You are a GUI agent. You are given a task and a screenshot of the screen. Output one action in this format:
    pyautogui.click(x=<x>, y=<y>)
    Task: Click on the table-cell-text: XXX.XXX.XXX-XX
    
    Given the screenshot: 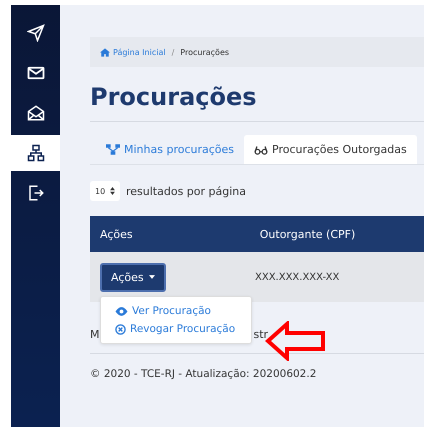 What is the action you would take?
    pyautogui.click(x=297, y=277)
    